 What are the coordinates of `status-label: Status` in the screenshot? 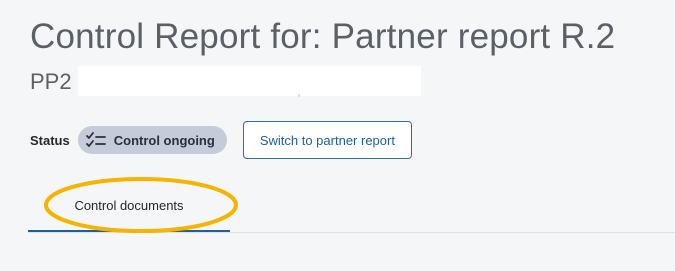 It's located at (50, 140).